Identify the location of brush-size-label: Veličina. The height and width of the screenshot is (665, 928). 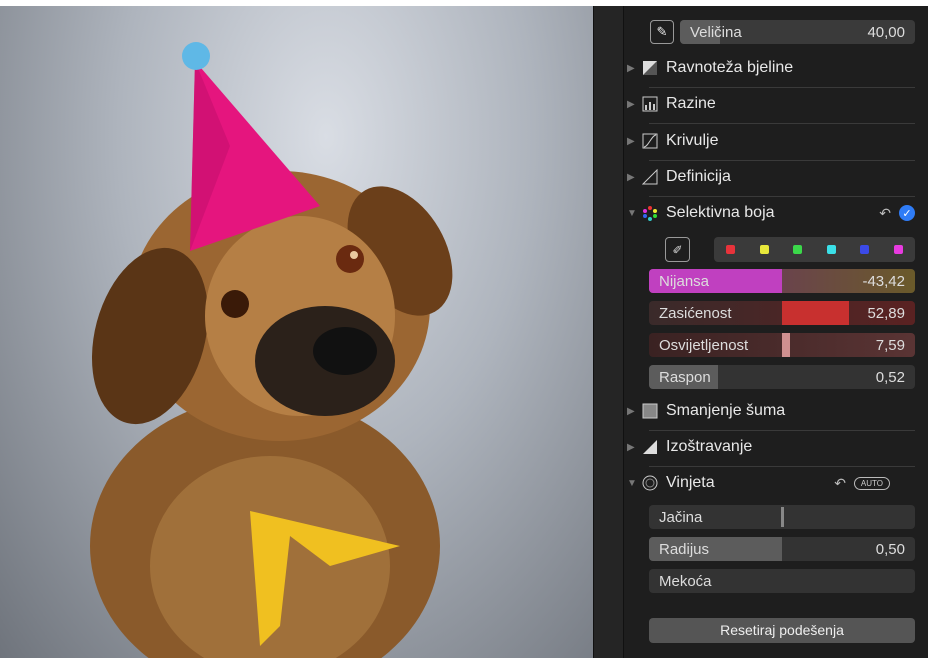
(716, 32).